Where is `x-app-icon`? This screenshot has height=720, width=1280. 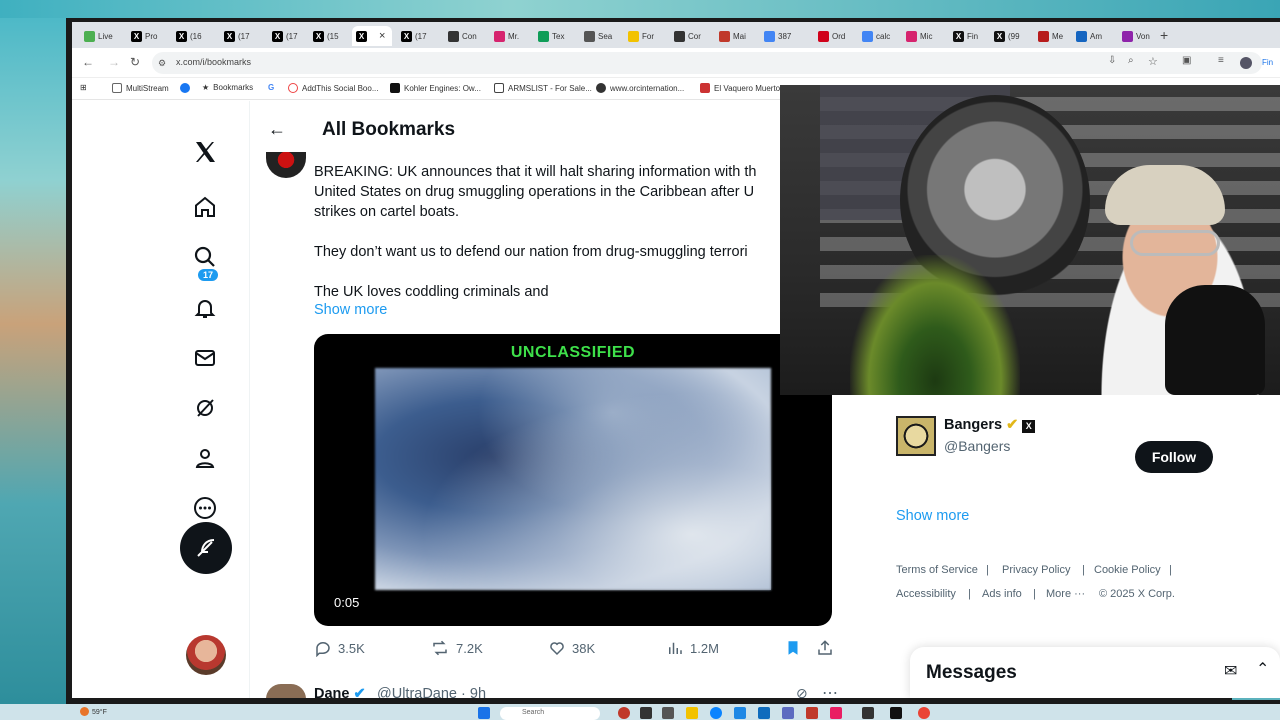
x-app-icon is located at coordinates (896, 713).